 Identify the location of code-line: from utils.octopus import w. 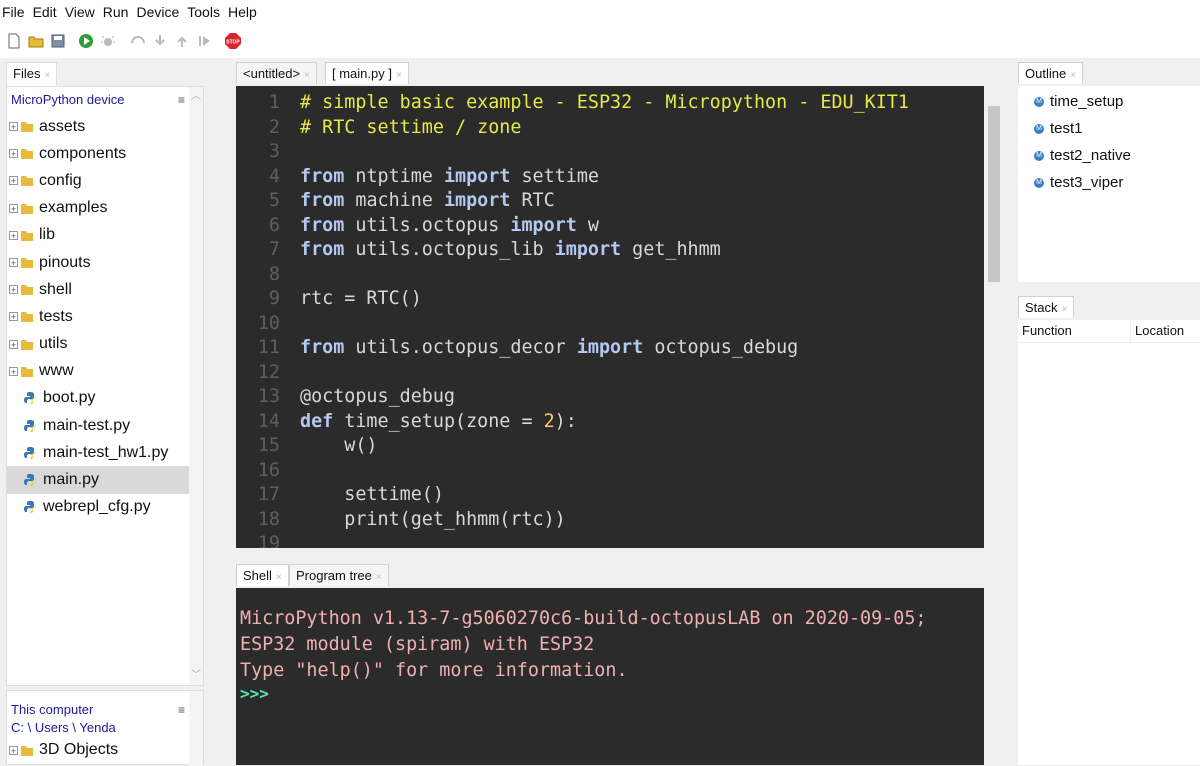
(449, 225).